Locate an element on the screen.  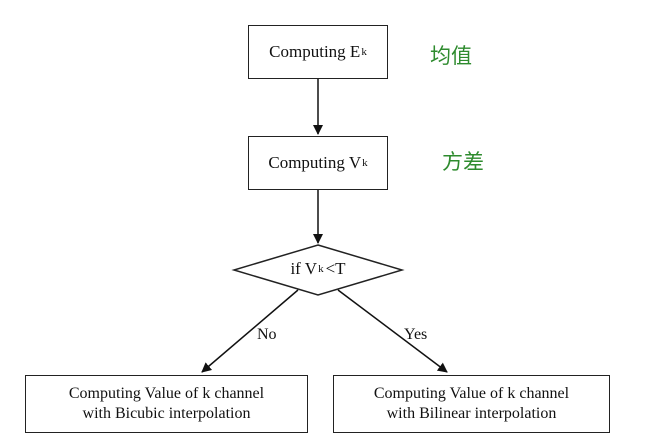
decision-label: if Vk <T is located at coordinates (318, 269).